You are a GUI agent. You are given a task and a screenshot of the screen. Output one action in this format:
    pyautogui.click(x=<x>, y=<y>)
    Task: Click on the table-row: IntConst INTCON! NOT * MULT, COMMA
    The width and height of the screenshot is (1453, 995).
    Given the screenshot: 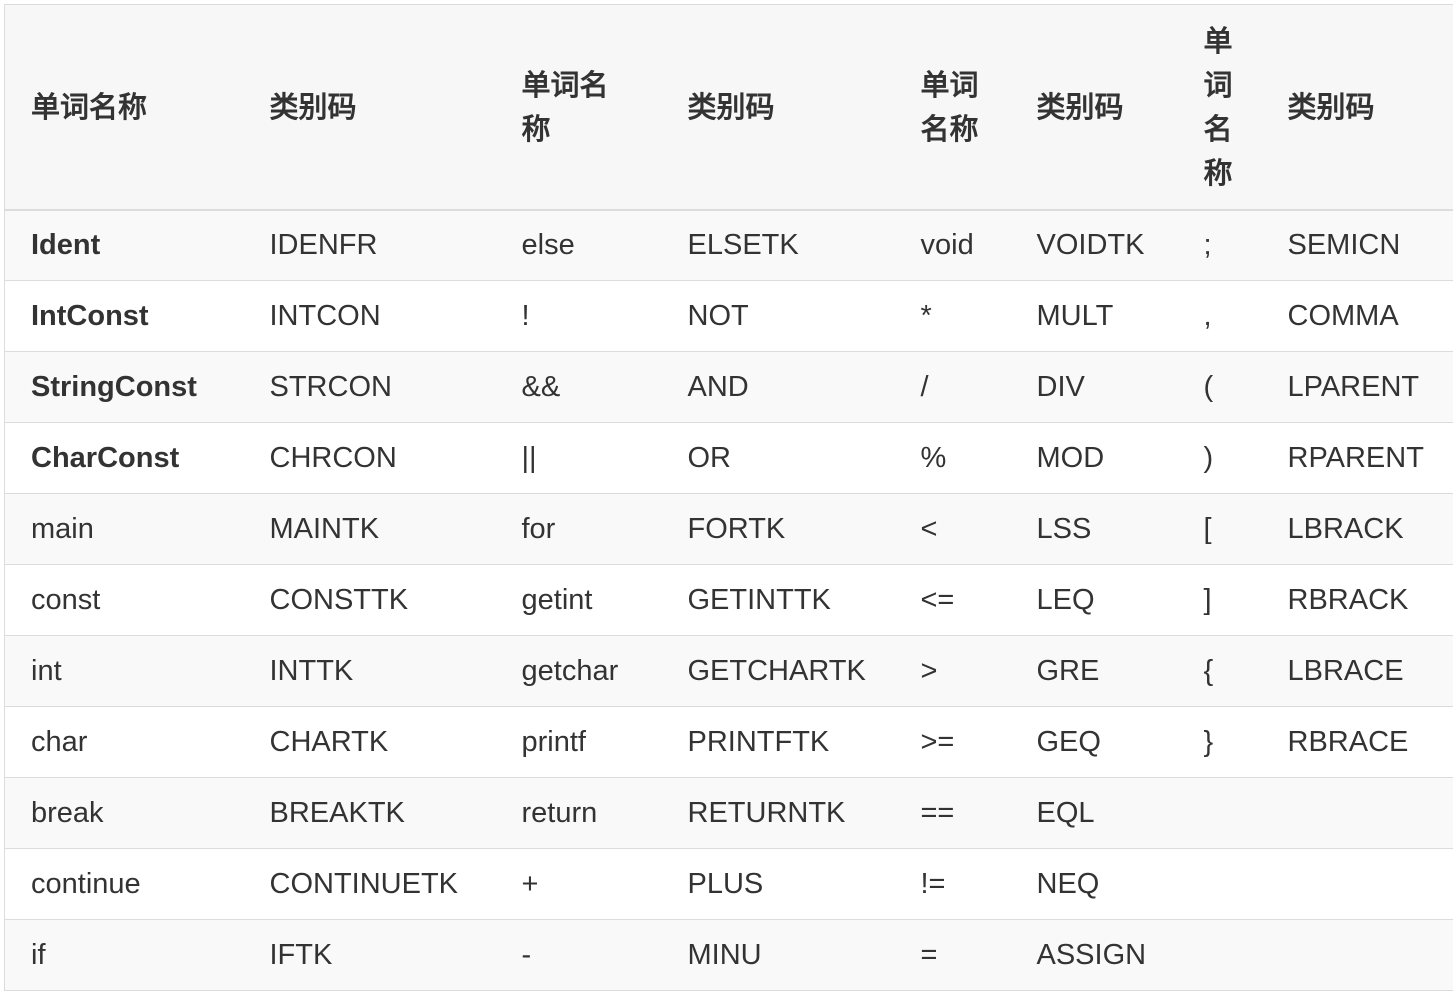 What is the action you would take?
    pyautogui.click(x=728, y=316)
    